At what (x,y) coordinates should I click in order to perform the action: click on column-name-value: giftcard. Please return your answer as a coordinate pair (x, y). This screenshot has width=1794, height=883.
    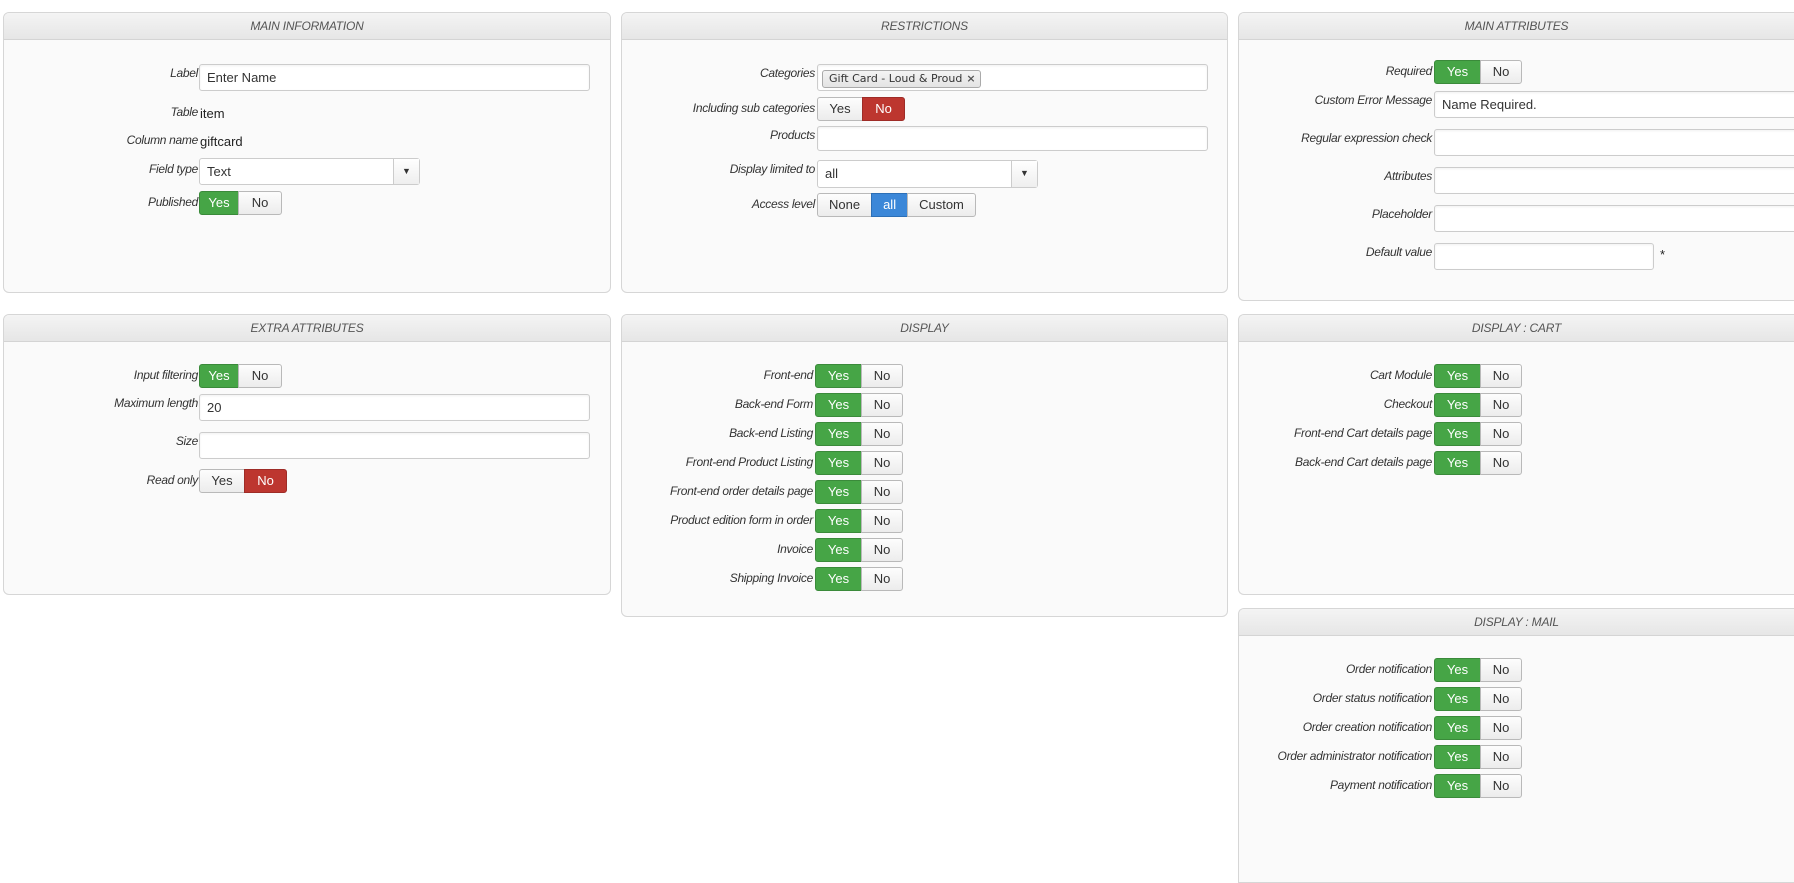
    Looking at the image, I should click on (221, 141).